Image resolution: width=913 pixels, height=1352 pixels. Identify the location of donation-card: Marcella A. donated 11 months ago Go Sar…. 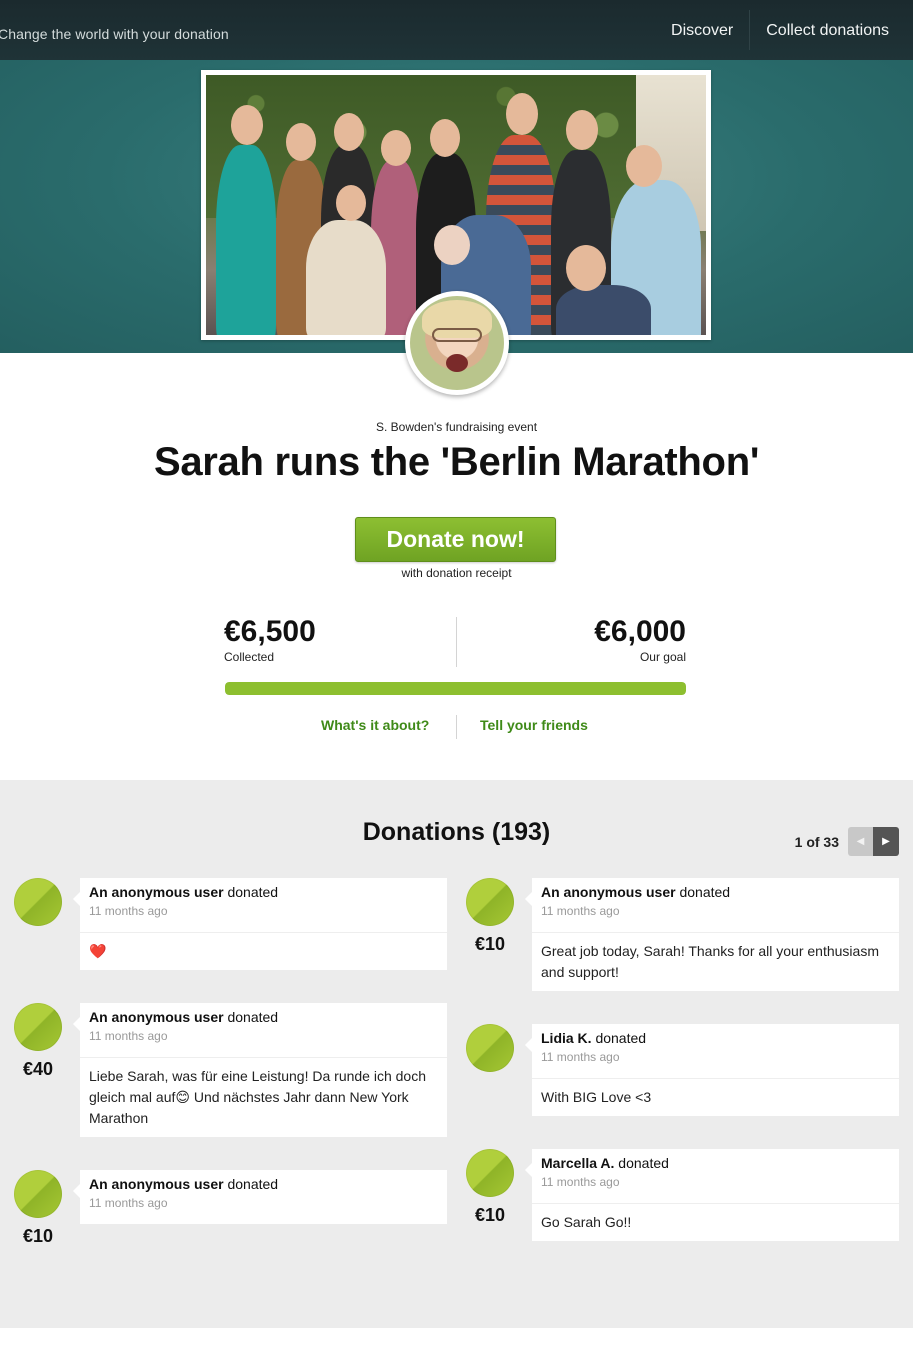
(712, 1195).